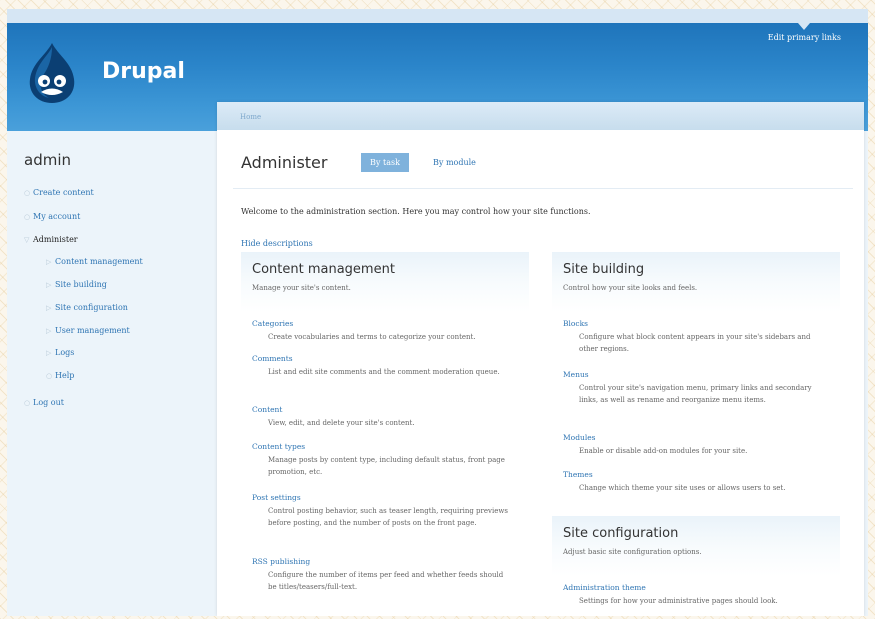 This screenshot has height=619, width=875. I want to click on edit-primary-links-link: Edit primary links, so click(804, 37).